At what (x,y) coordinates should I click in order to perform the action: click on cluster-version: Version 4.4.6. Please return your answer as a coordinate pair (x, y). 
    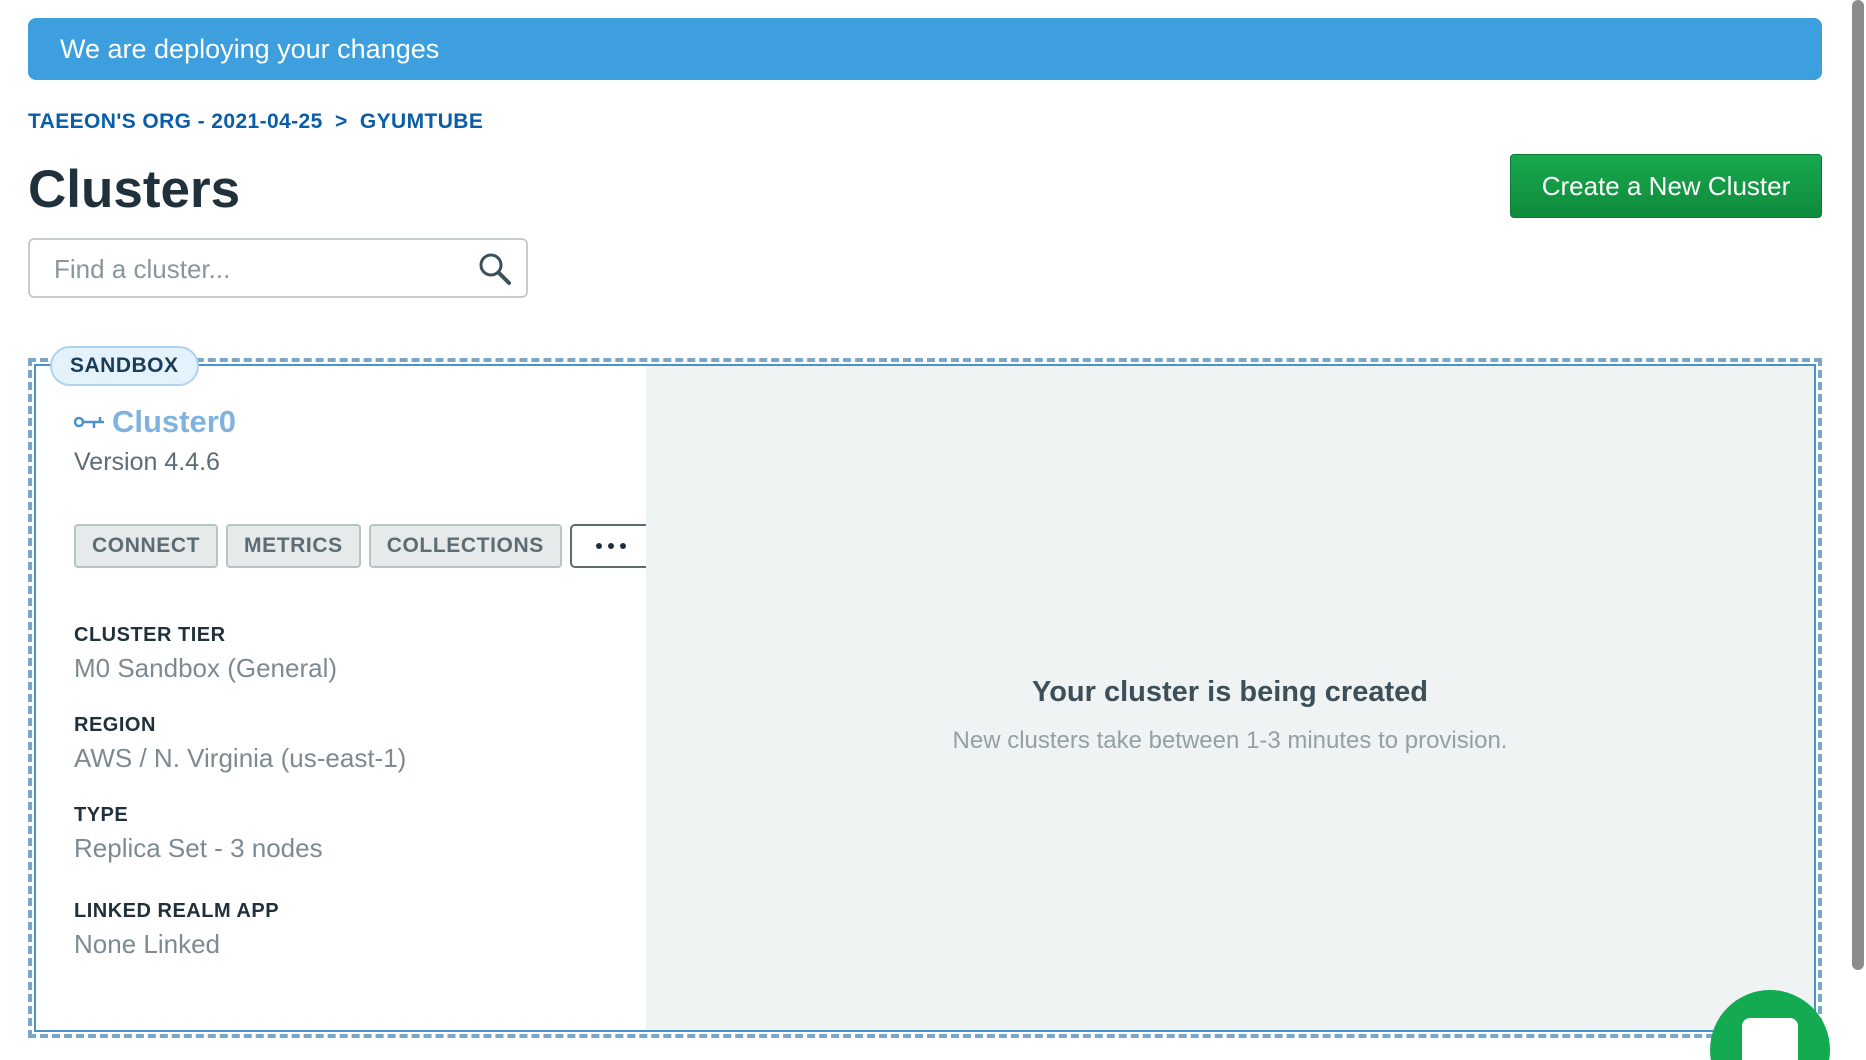
    Looking at the image, I should click on (147, 462).